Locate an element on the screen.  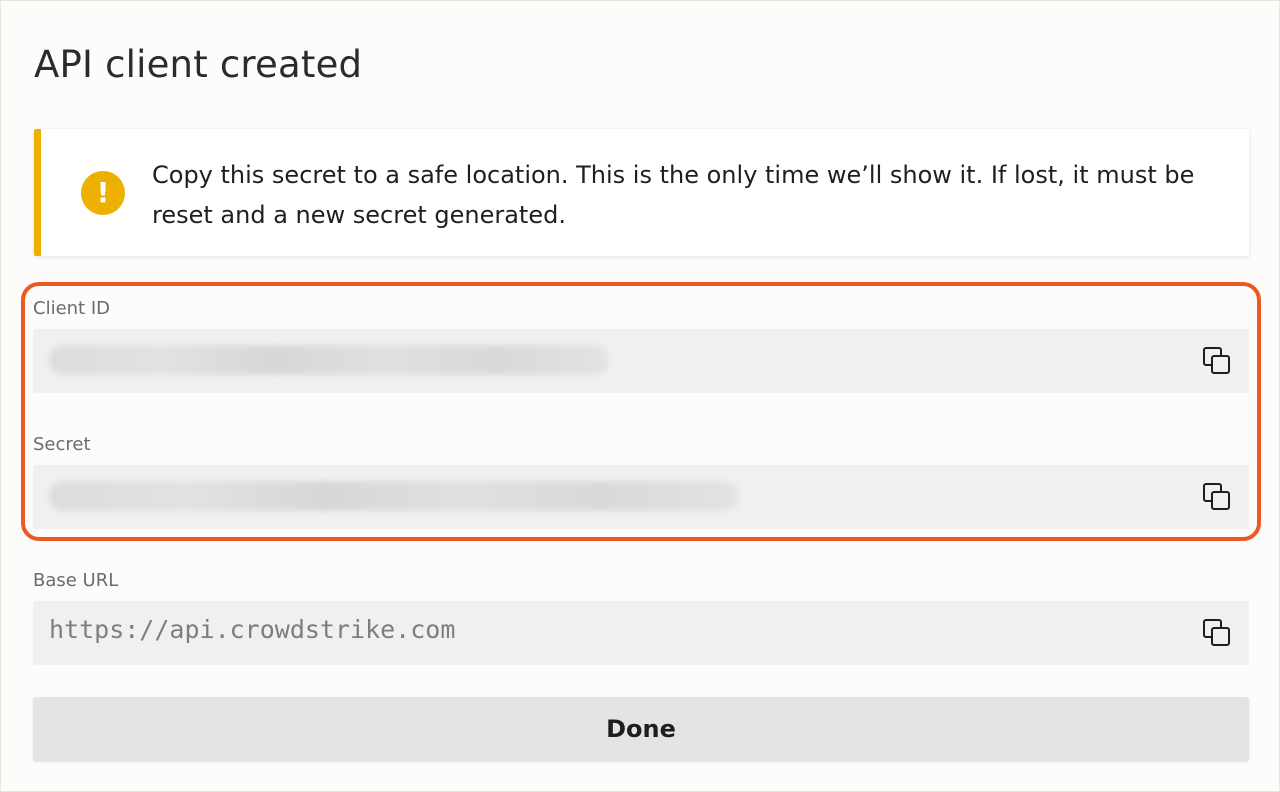
client-id-label: Client ID is located at coordinates (72, 308).